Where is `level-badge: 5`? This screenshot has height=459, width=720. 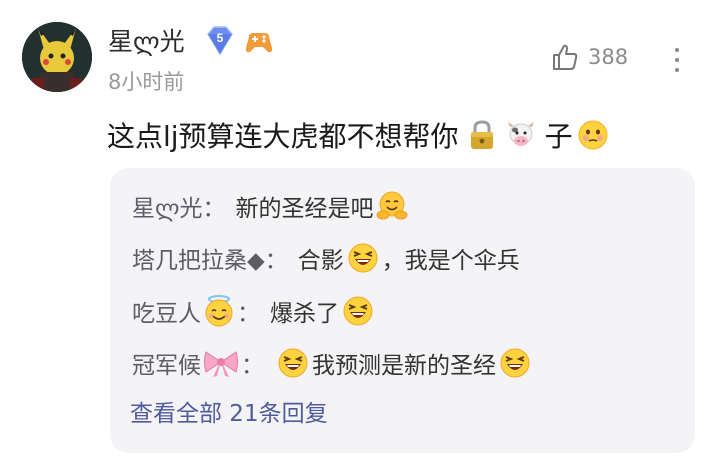 level-badge: 5 is located at coordinates (220, 41).